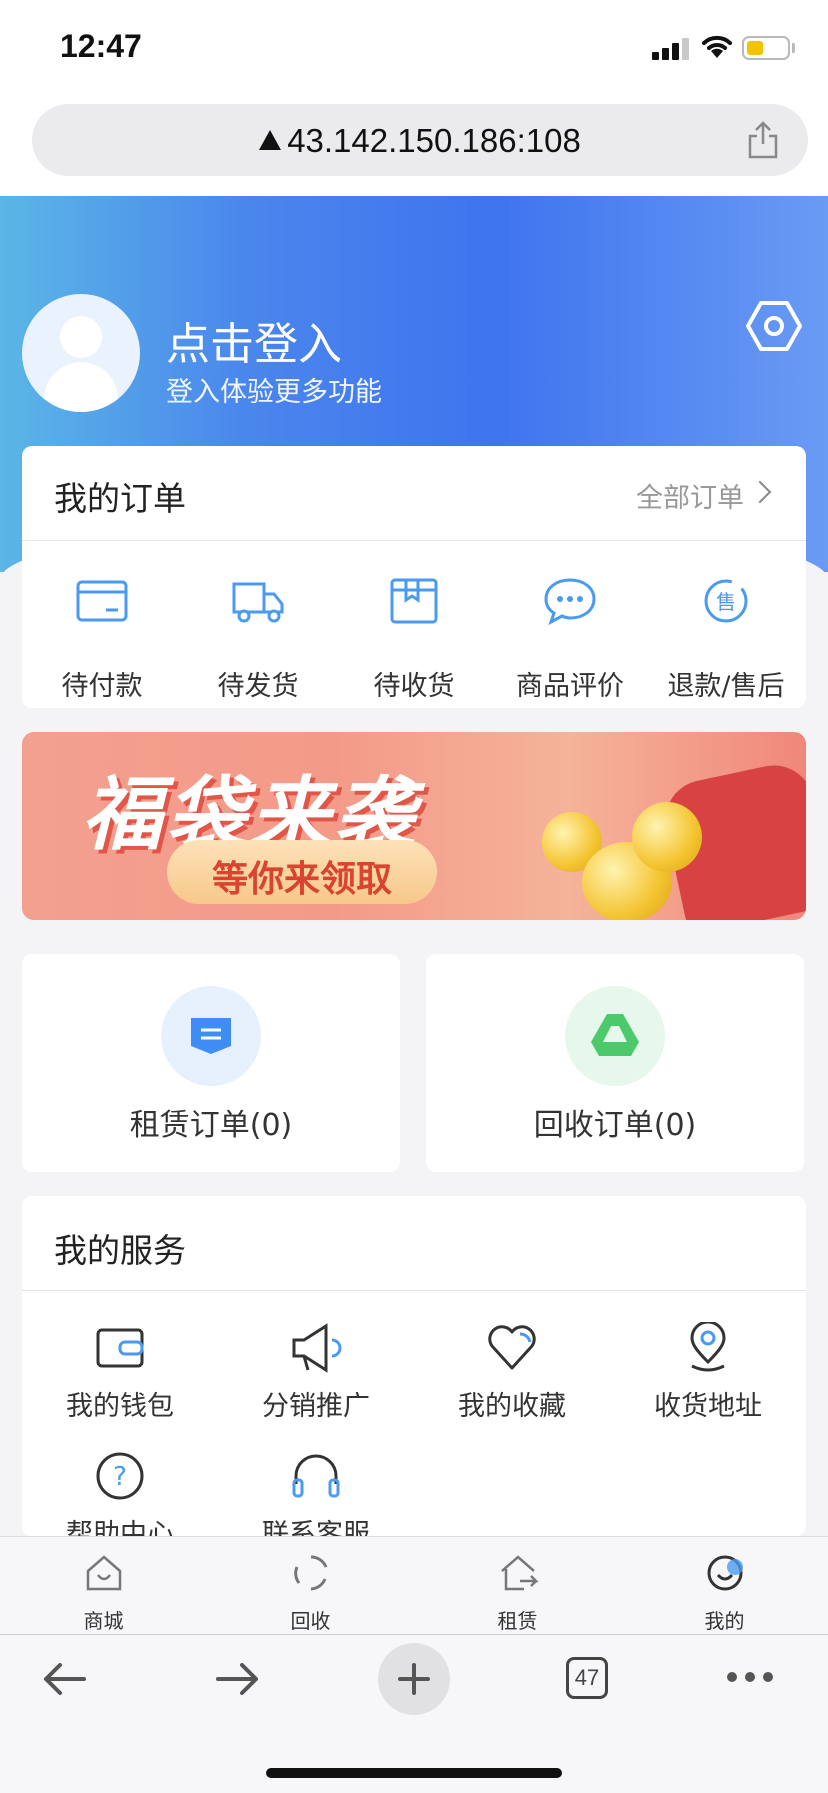  What do you see at coordinates (414, 601) in the screenshot?
I see `package-icon` at bounding box center [414, 601].